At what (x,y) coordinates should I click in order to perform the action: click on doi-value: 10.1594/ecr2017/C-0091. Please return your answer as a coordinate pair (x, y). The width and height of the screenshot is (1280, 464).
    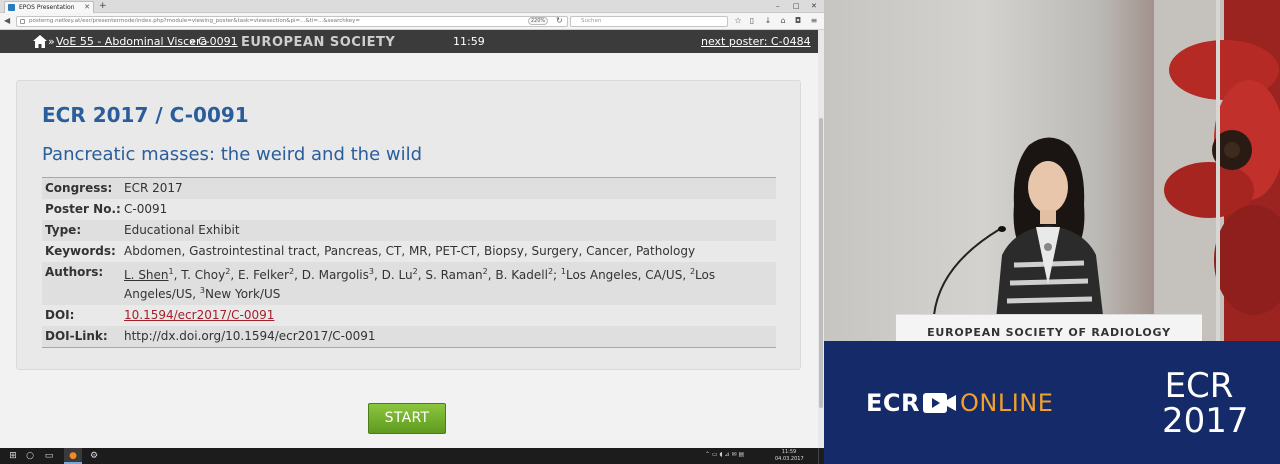
    Looking at the image, I should click on (450, 315).